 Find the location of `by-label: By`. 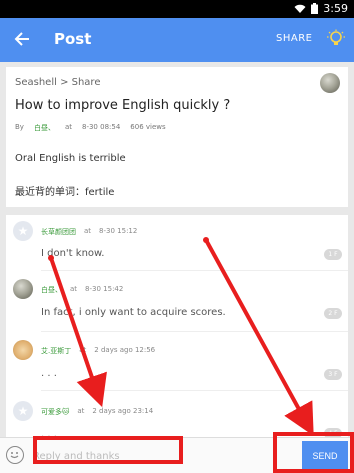

by-label: By is located at coordinates (19, 127).